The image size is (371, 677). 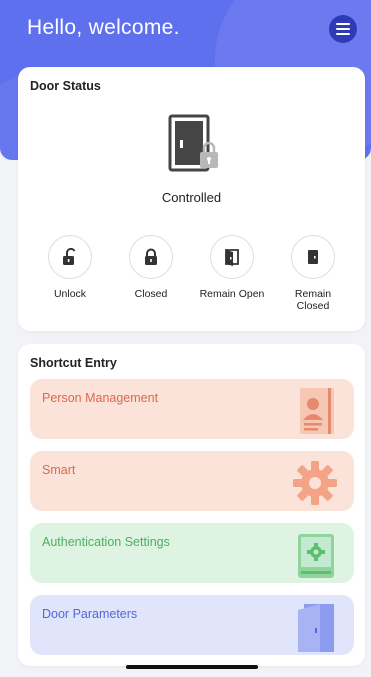 I want to click on shortcut-person-management-label: Person Management, so click(x=100, y=398).